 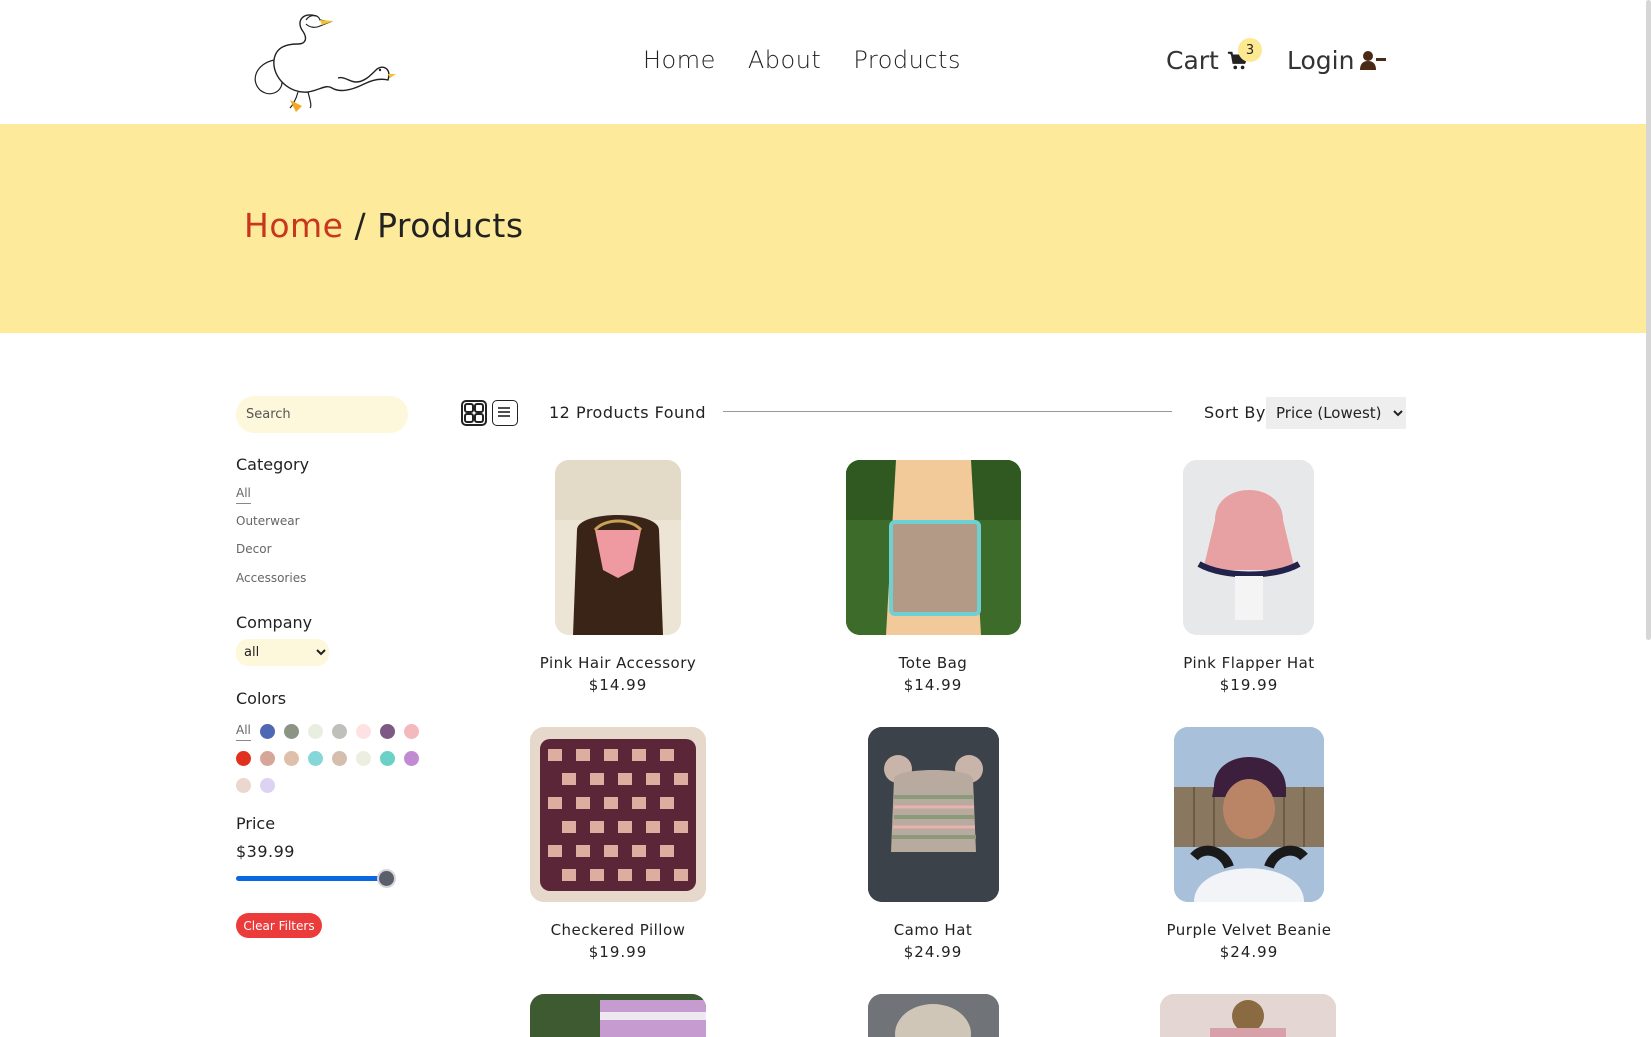 What do you see at coordinates (254, 549) in the screenshot?
I see `category-decor: Decor` at bounding box center [254, 549].